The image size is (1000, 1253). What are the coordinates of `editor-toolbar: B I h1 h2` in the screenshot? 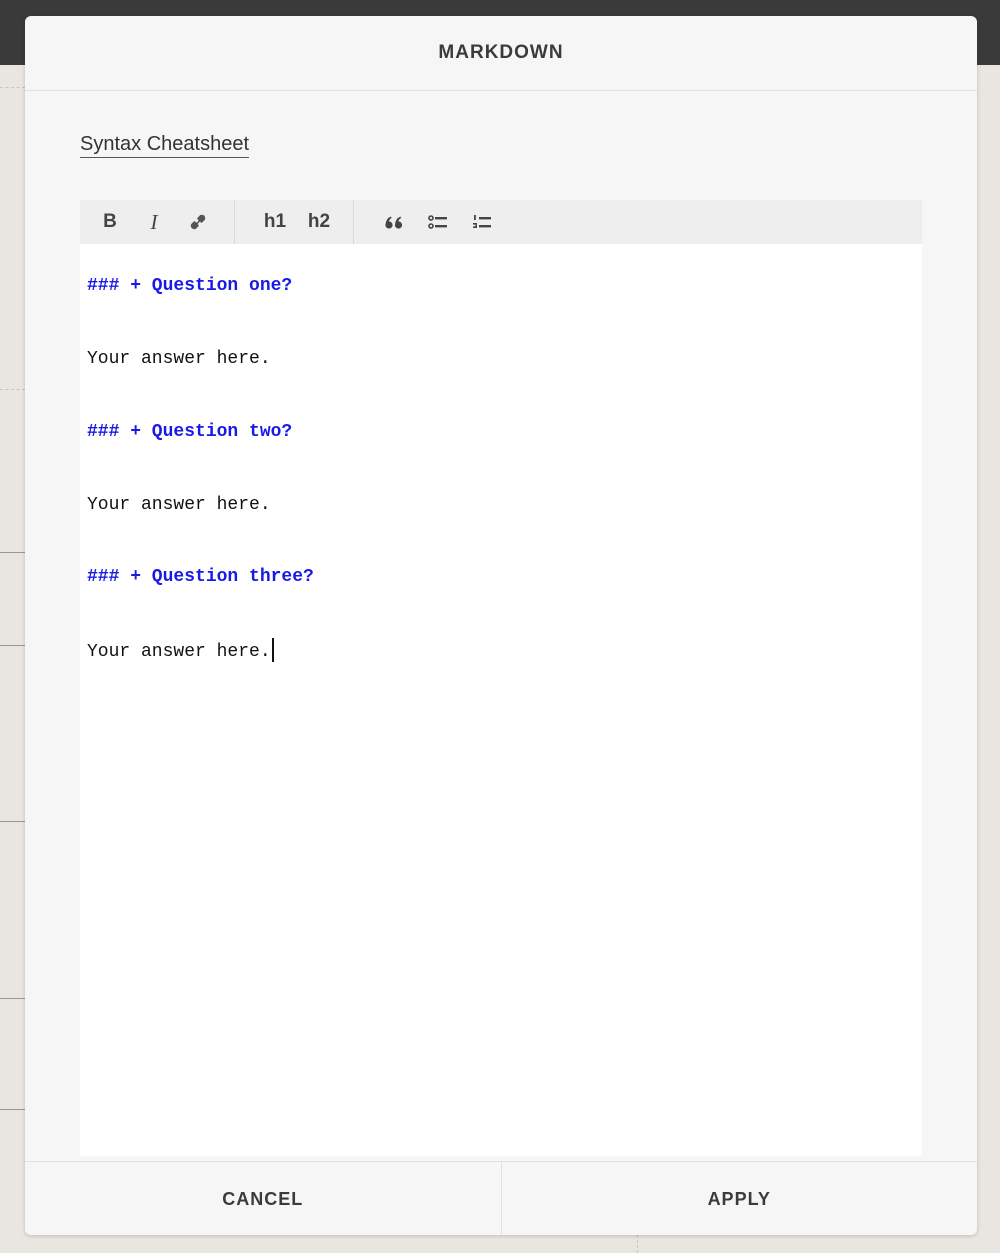 It's located at (501, 222).